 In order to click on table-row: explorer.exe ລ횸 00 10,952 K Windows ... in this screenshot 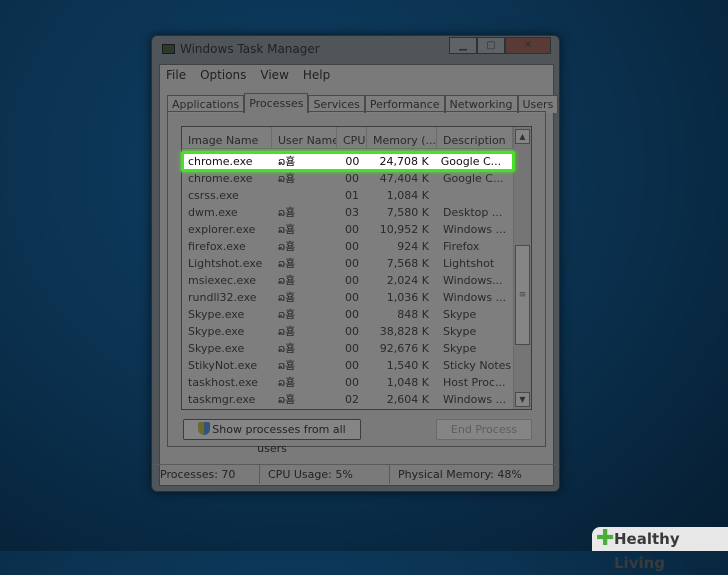, I will do `click(347, 229)`.